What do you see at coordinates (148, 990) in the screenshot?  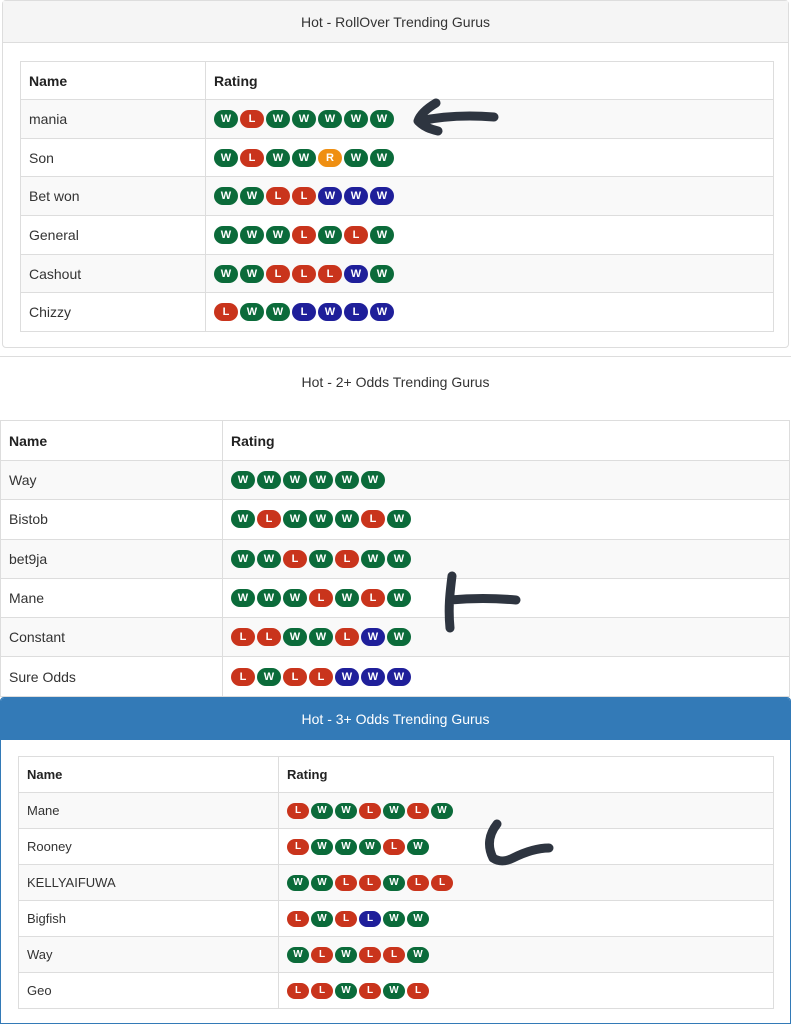 I see `guru-name: Geo` at bounding box center [148, 990].